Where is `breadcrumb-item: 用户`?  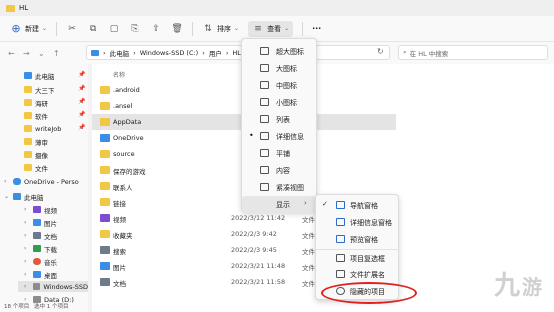
breadcrumb-item: 用户 is located at coordinates (215, 53).